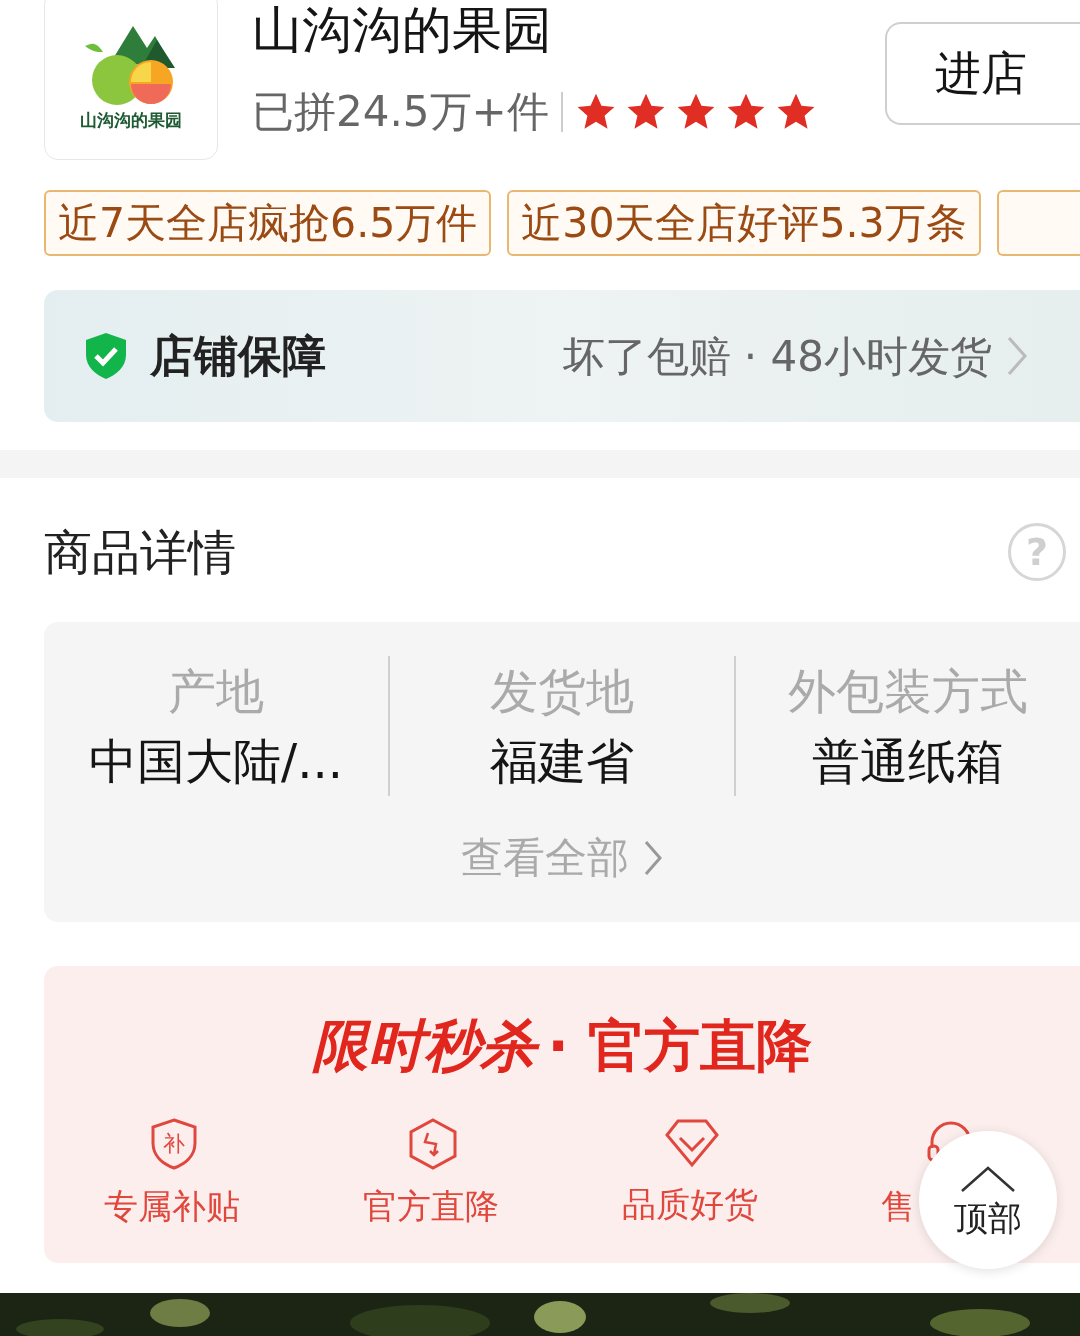 This screenshot has width=1080, height=1336. Describe the element at coordinates (562, 761) in the screenshot. I see `spec-value: 福建省` at that location.